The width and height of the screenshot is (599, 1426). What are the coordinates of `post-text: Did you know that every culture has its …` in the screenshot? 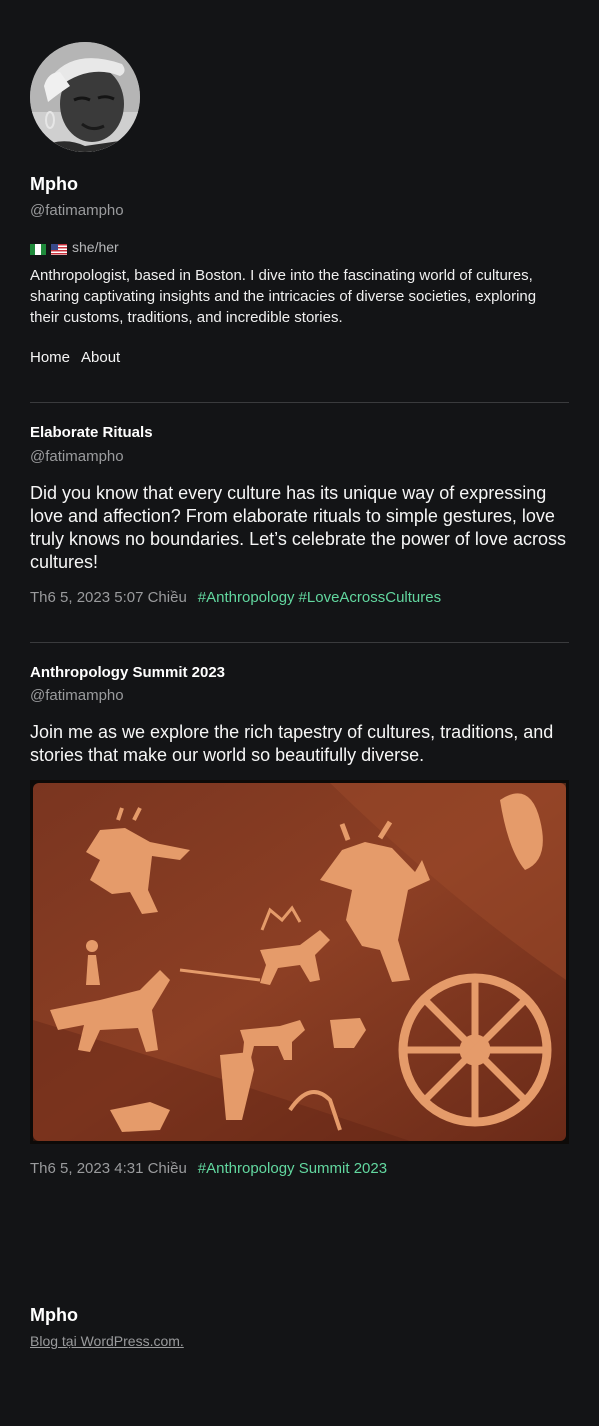 It's located at (298, 527).